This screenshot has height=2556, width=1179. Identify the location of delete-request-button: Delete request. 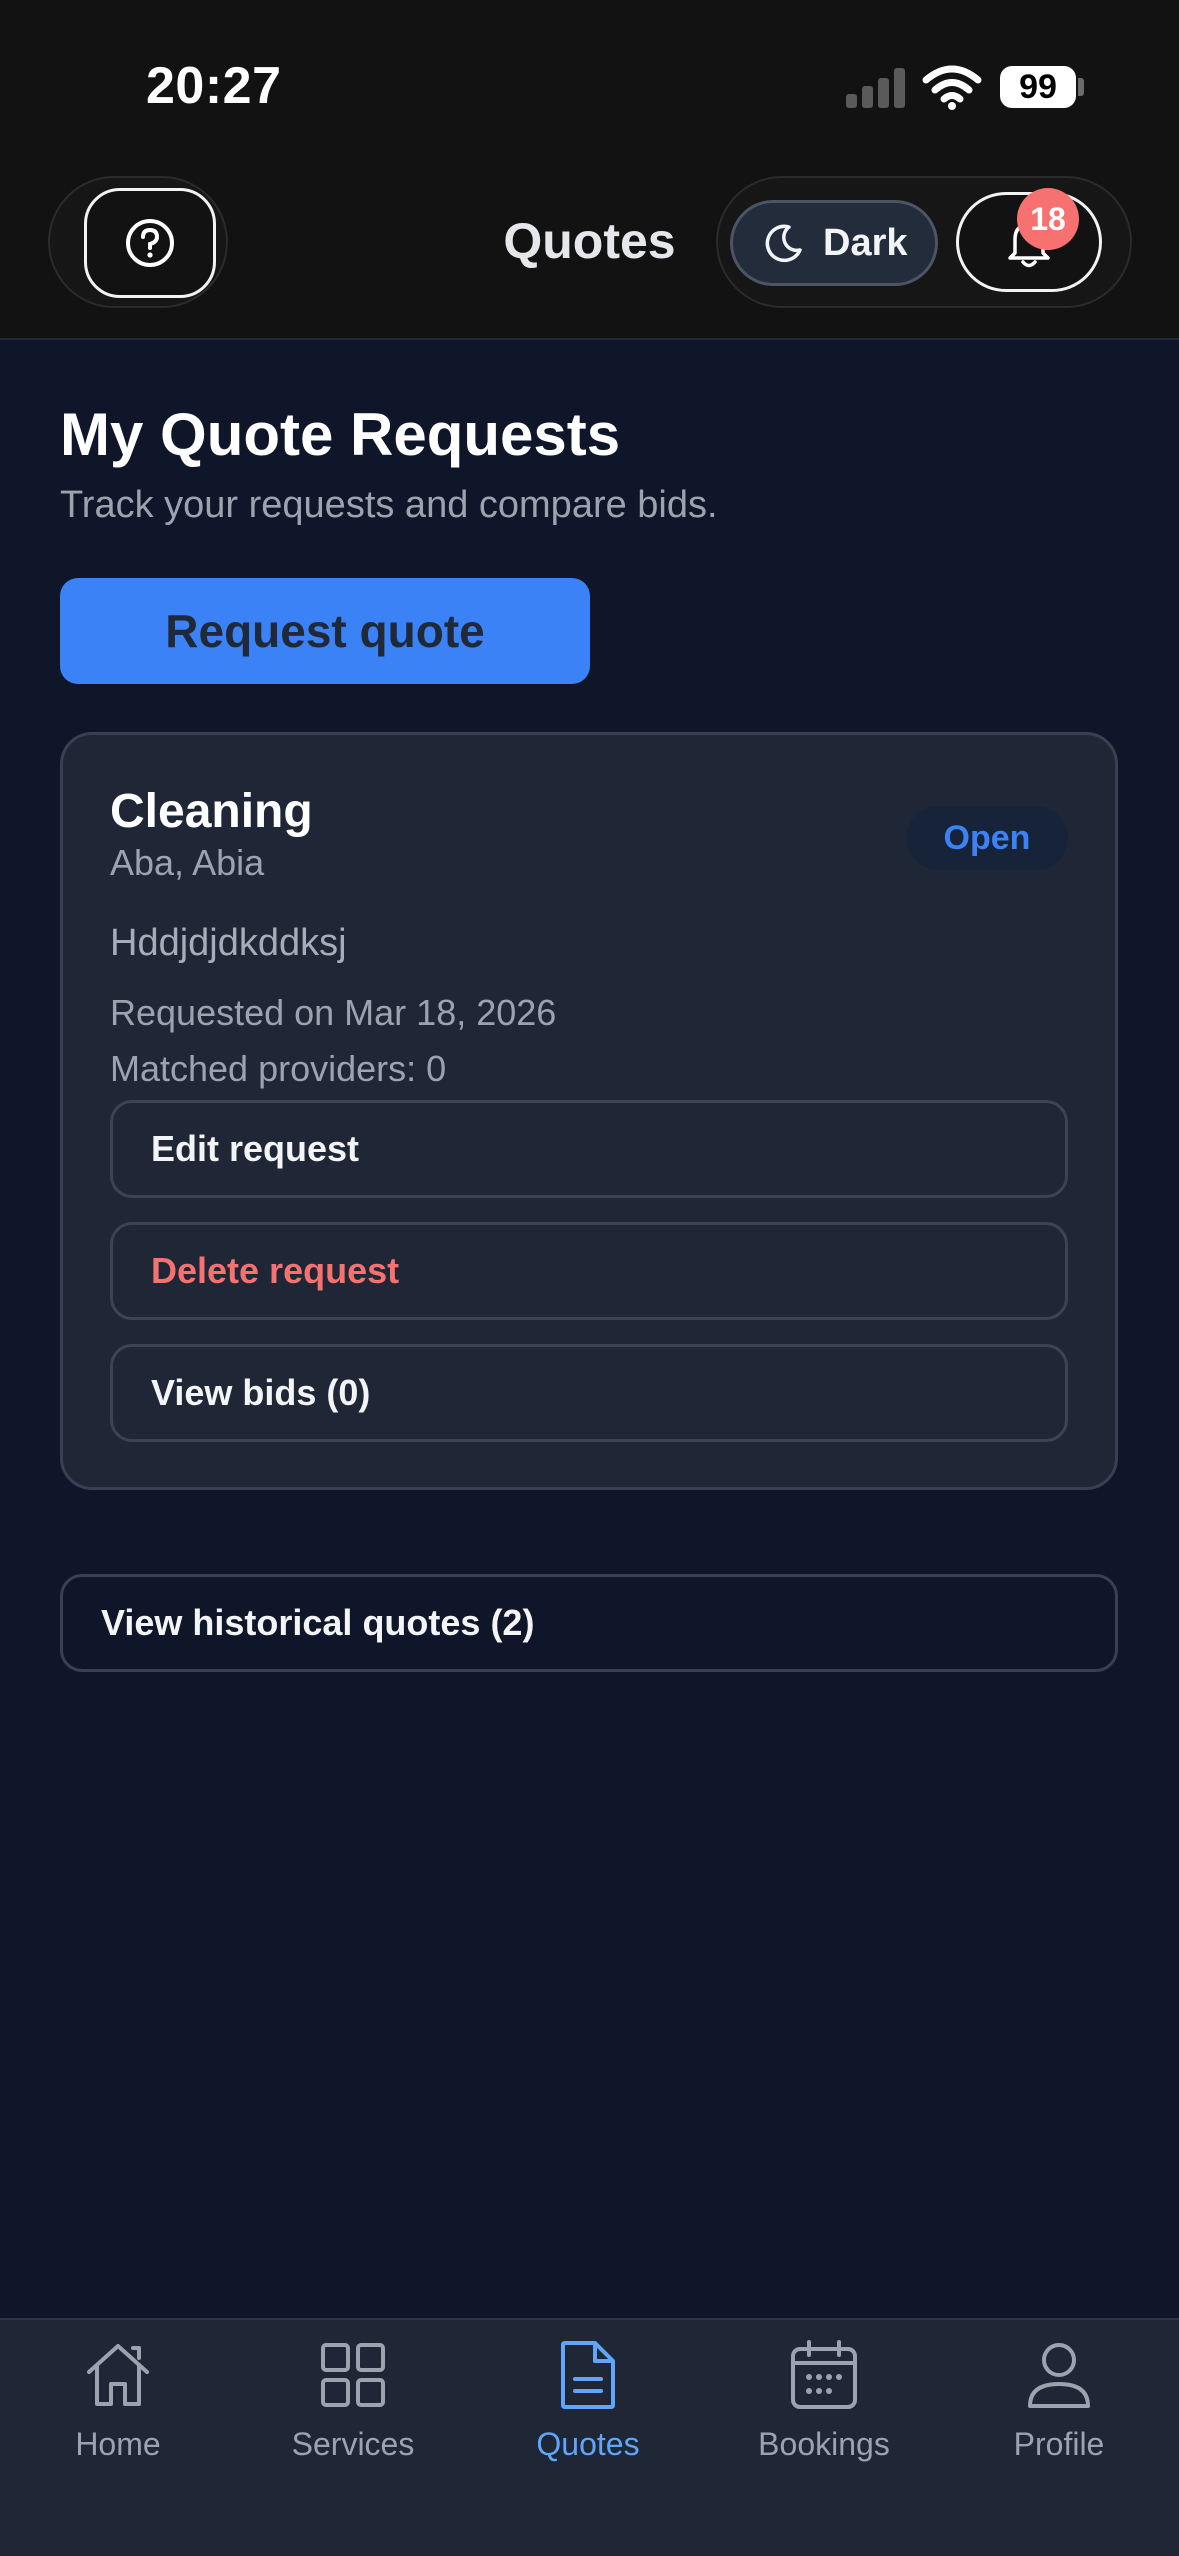
(589, 1271).